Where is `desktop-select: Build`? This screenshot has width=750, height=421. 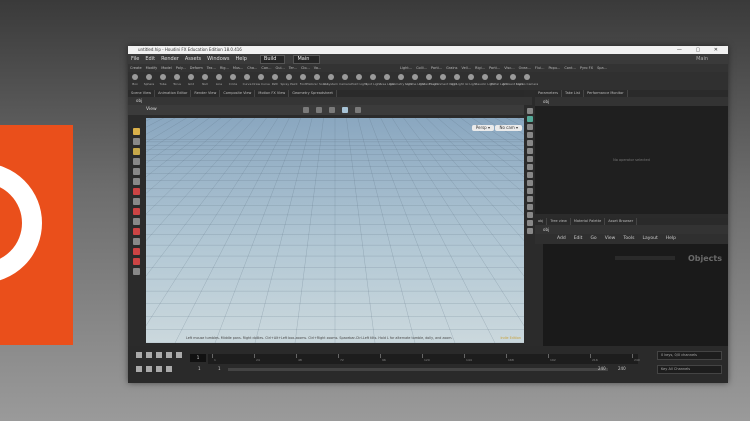
desktop-select: Build is located at coordinates (272, 59).